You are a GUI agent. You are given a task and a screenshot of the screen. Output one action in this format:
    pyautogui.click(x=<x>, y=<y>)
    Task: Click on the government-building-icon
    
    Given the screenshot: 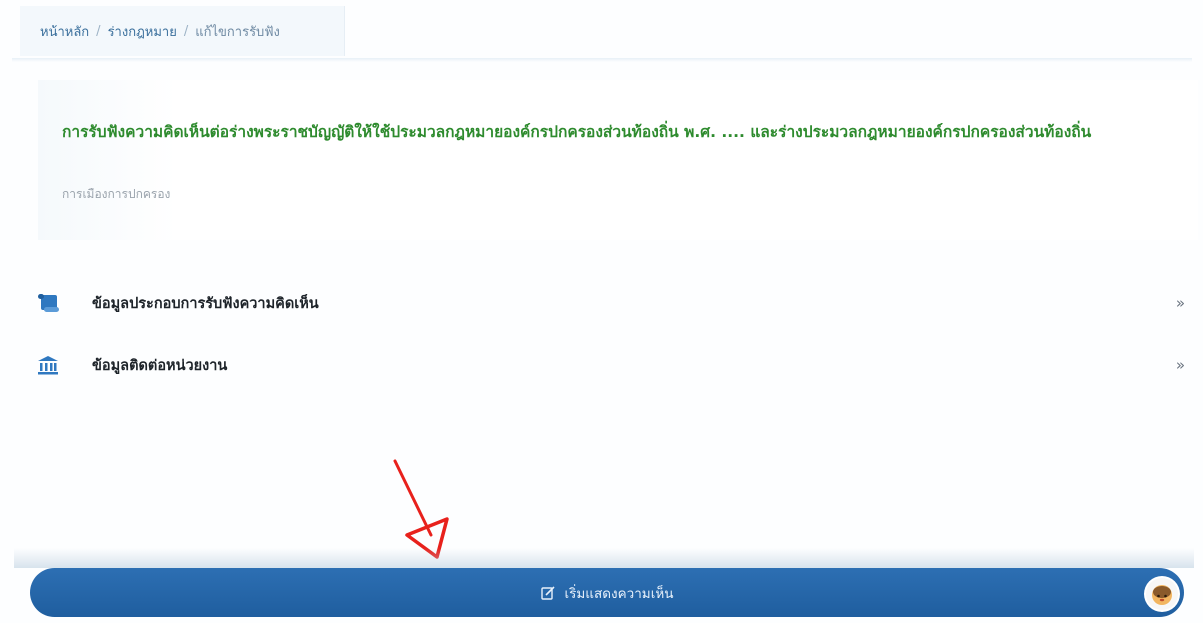 What is the action you would take?
    pyautogui.click(x=48, y=365)
    